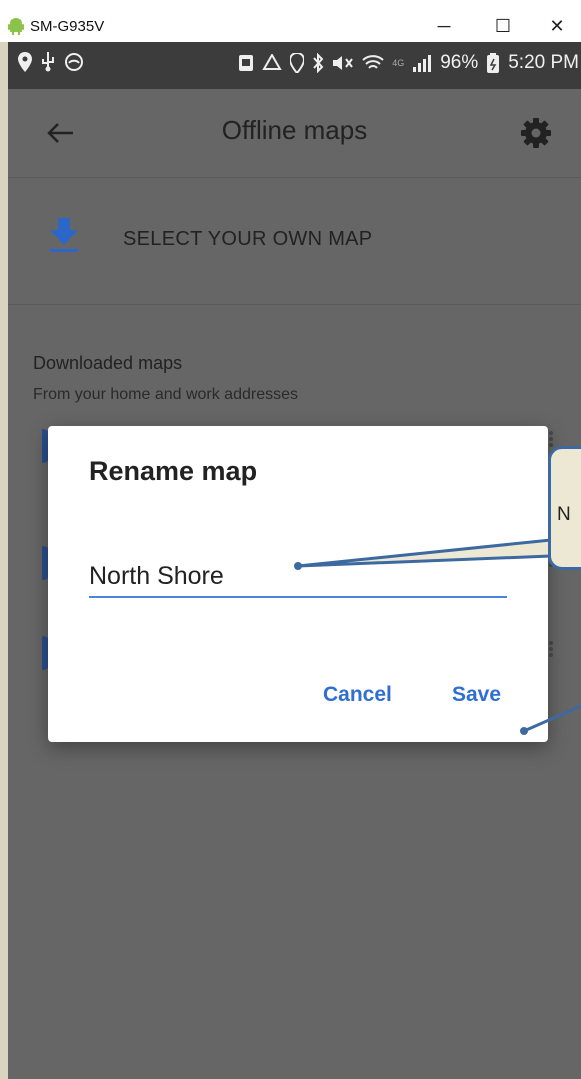 This screenshot has width=581, height=1079. I want to click on annotation-callout: N, so click(564, 508).